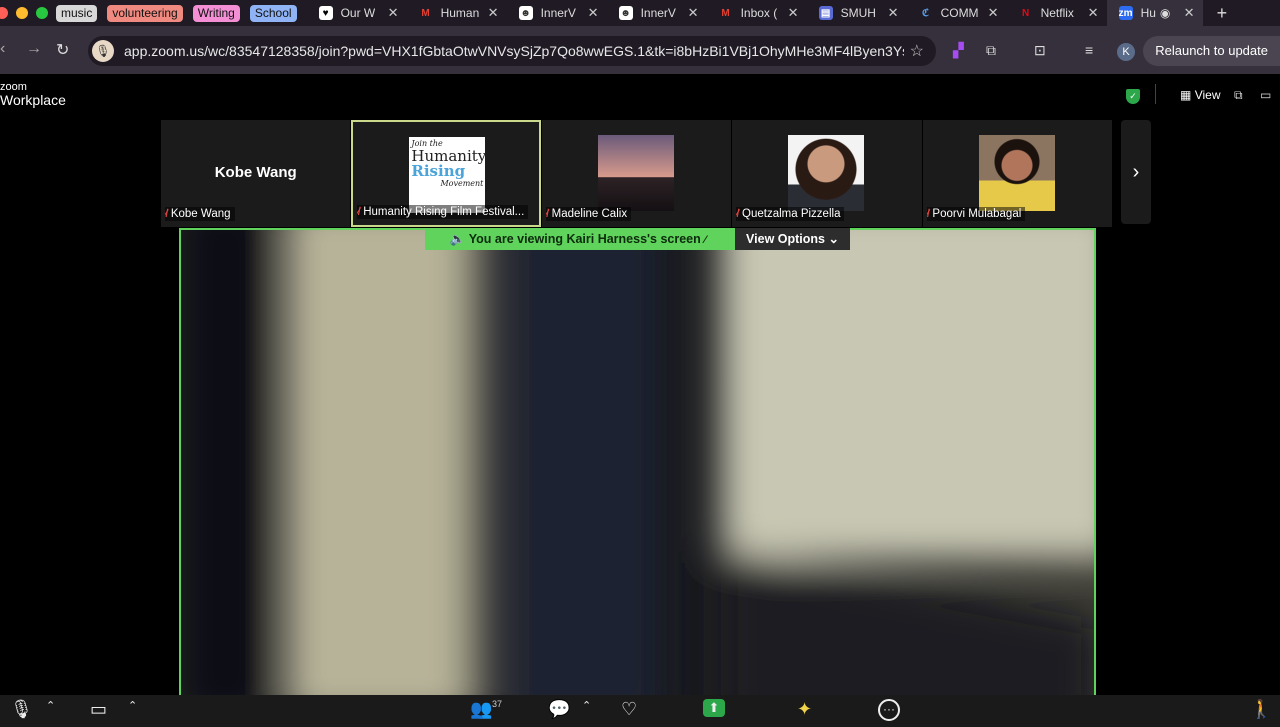  Describe the element at coordinates (497, 704) in the screenshot. I see `participants-count: 37` at that location.